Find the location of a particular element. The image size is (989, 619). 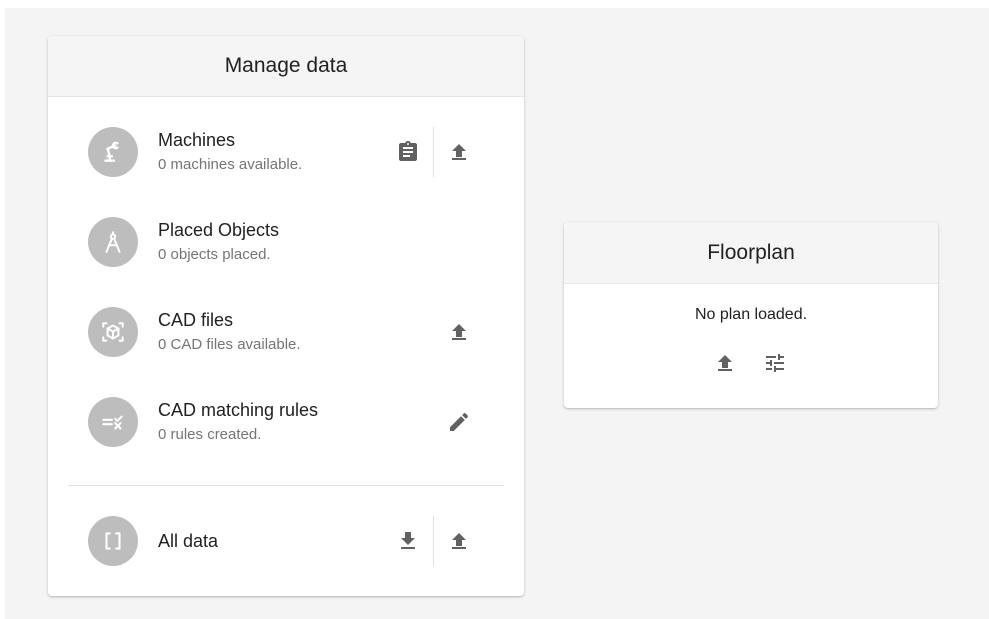

floorplan-card: Floorplan No plan loaded. is located at coordinates (751, 315).